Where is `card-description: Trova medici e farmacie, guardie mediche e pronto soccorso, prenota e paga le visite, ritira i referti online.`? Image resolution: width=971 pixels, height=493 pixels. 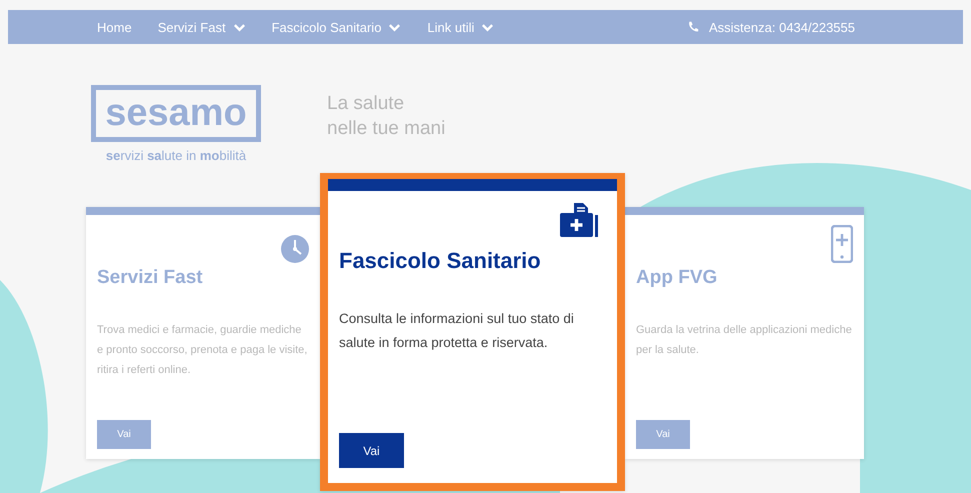
card-description: Trova medici e farmacie, guardie mediche e pronto soccorso, prenota e paga le visite, ritira i referti online. is located at coordinates (202, 350).